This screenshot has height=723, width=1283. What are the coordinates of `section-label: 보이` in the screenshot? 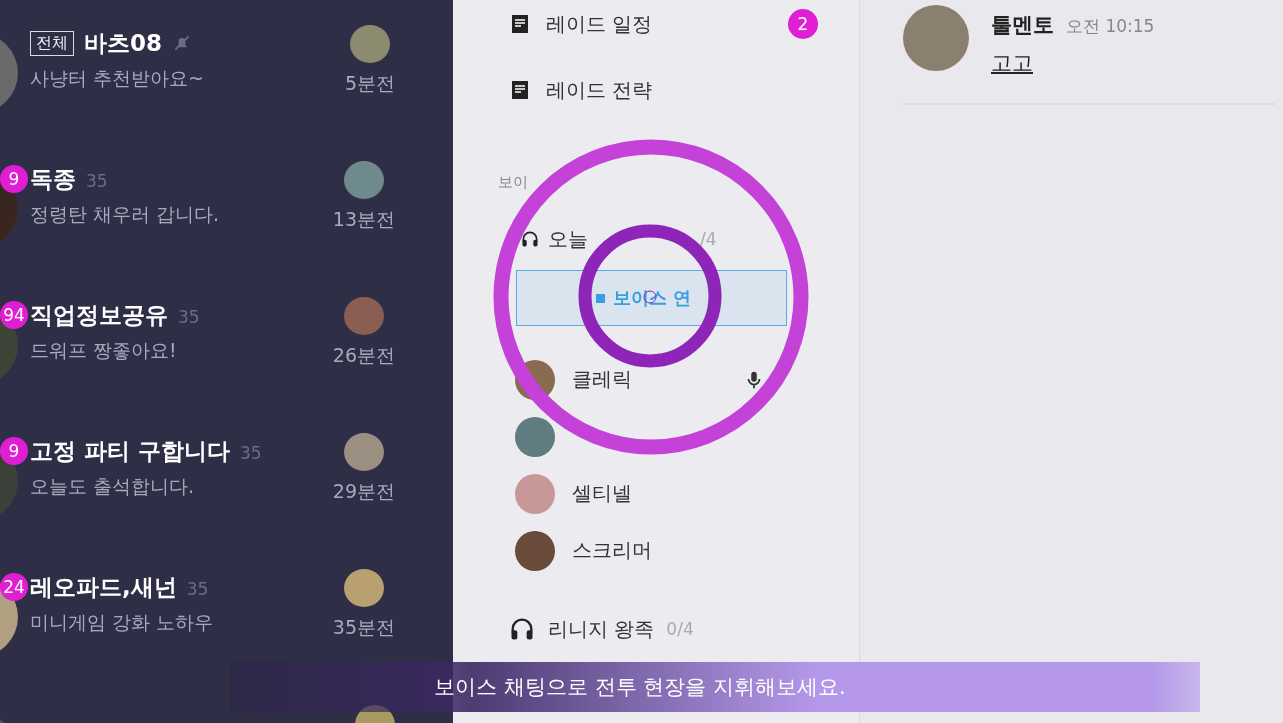 It's located at (513, 183).